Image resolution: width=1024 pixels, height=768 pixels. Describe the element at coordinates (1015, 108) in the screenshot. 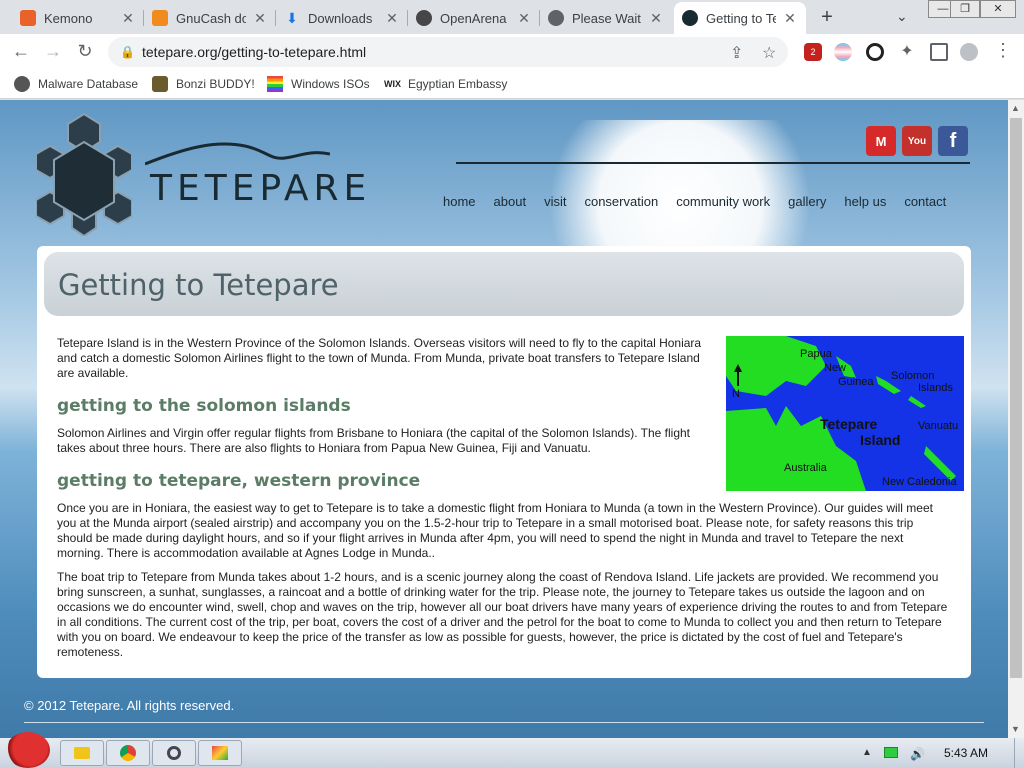

I see `scroll-up-arrow-icon: ▲` at that location.